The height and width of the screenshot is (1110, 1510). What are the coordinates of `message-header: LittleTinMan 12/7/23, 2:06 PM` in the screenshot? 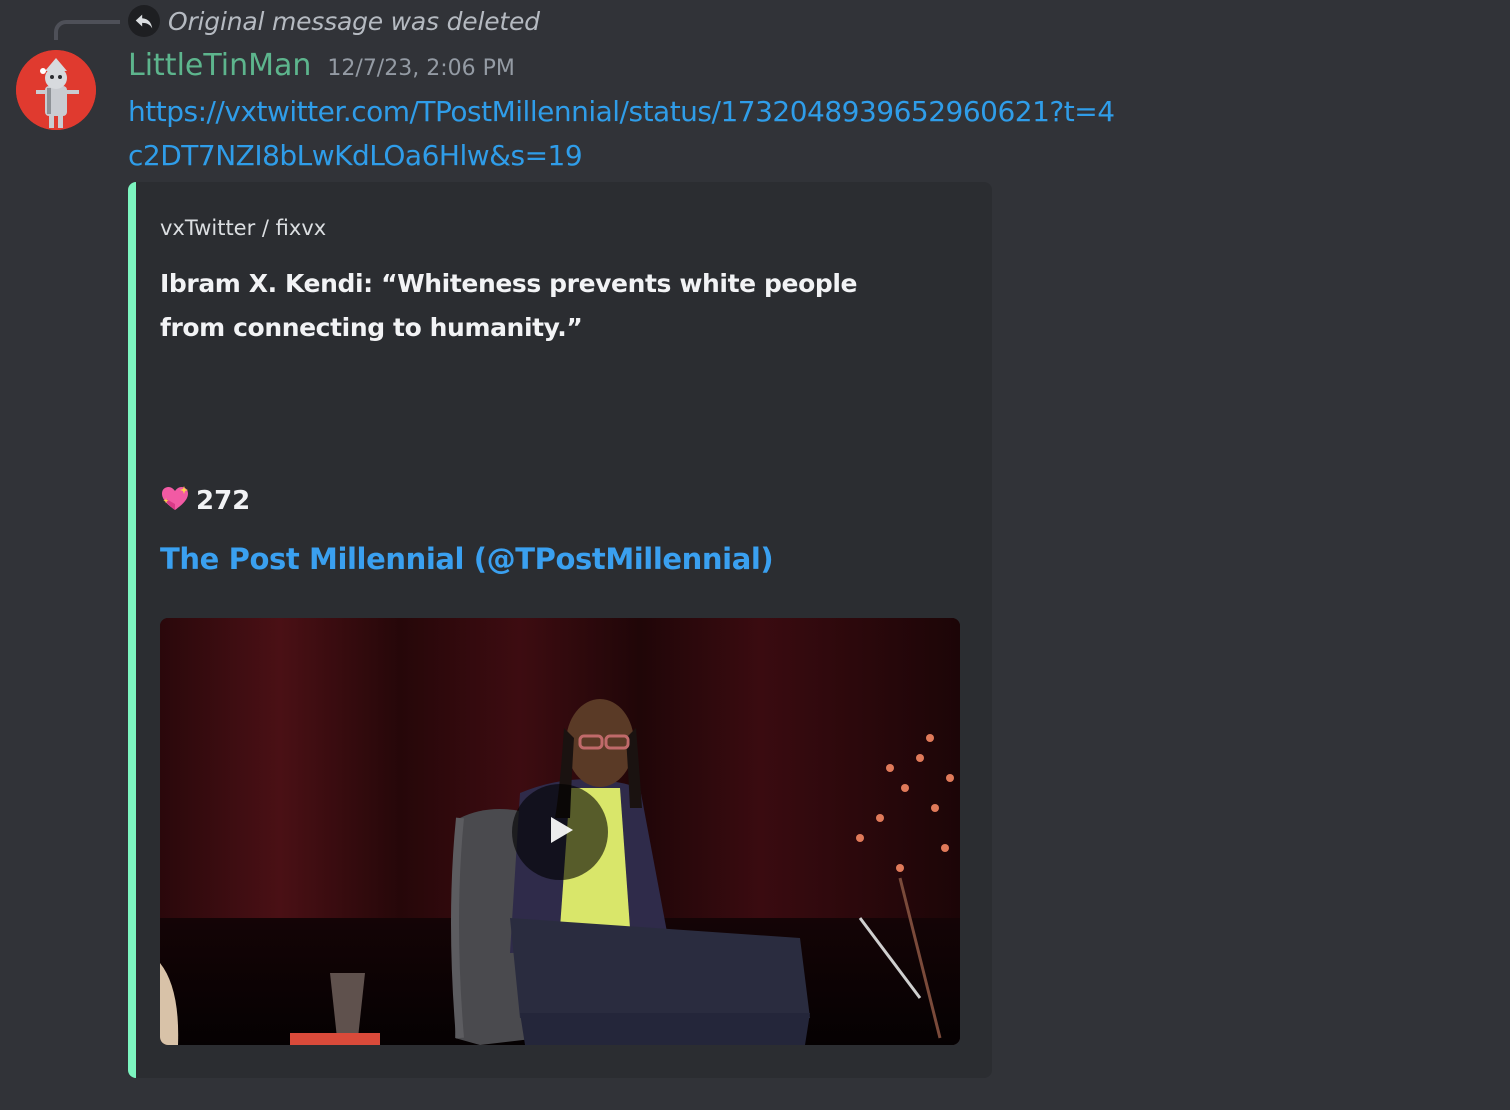 It's located at (321, 65).